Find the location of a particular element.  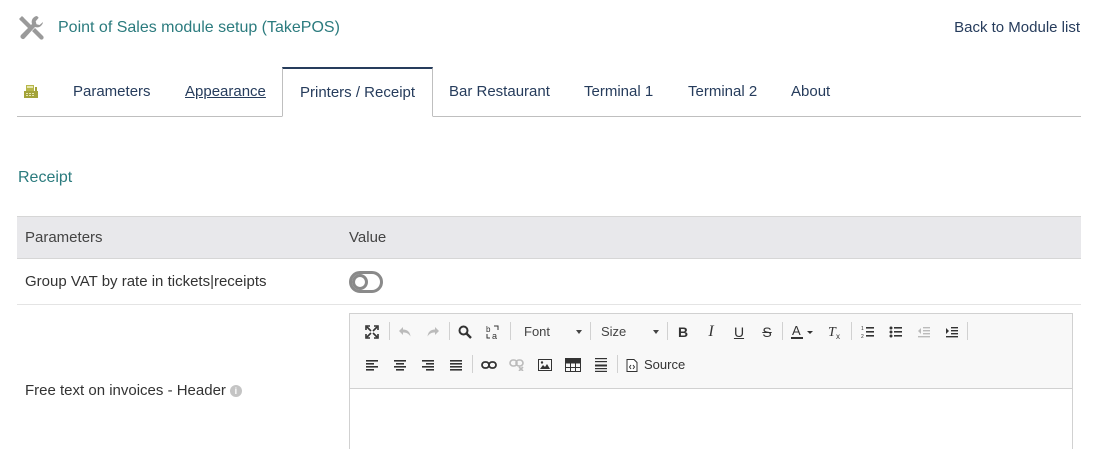

editor-content-area is located at coordinates (711, 419).